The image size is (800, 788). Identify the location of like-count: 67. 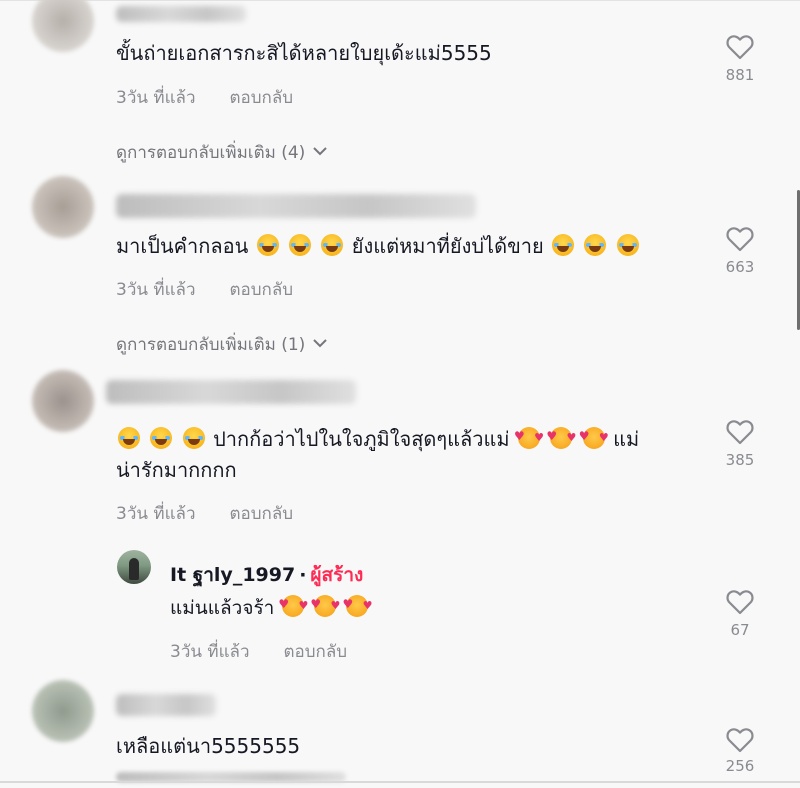
(740, 630).